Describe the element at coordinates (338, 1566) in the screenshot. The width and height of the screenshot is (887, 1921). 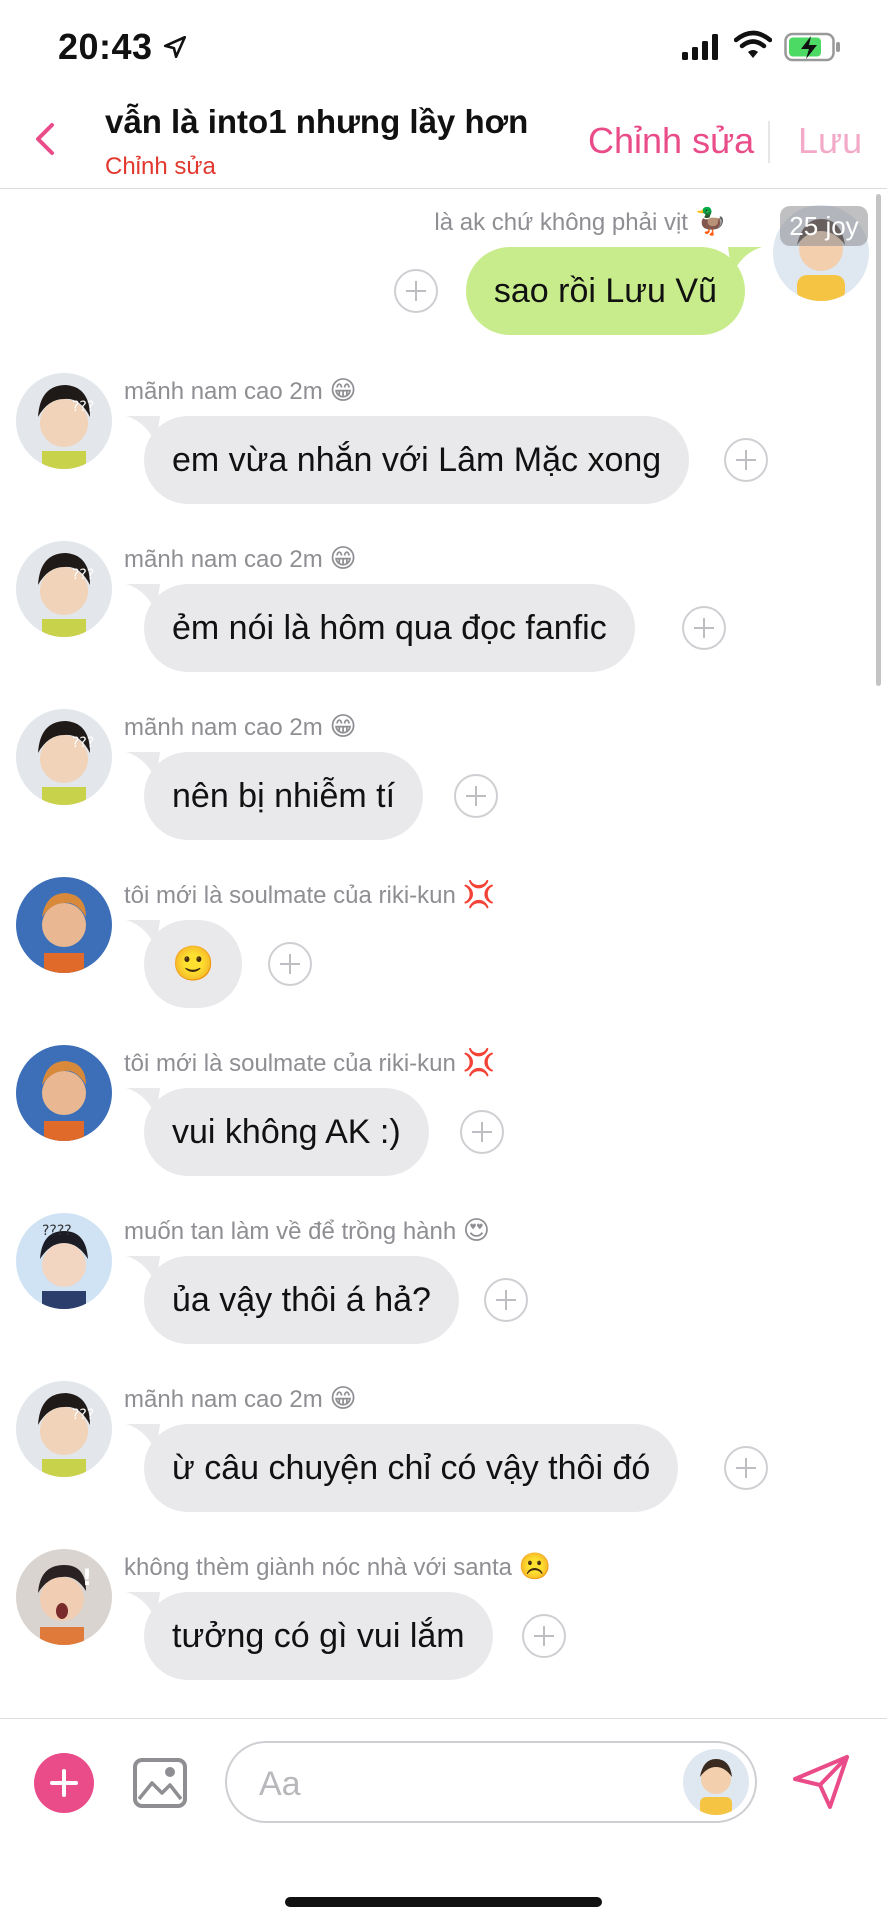
I see `sender-name: không thèm giành nóc nhà với santa ☹️` at that location.